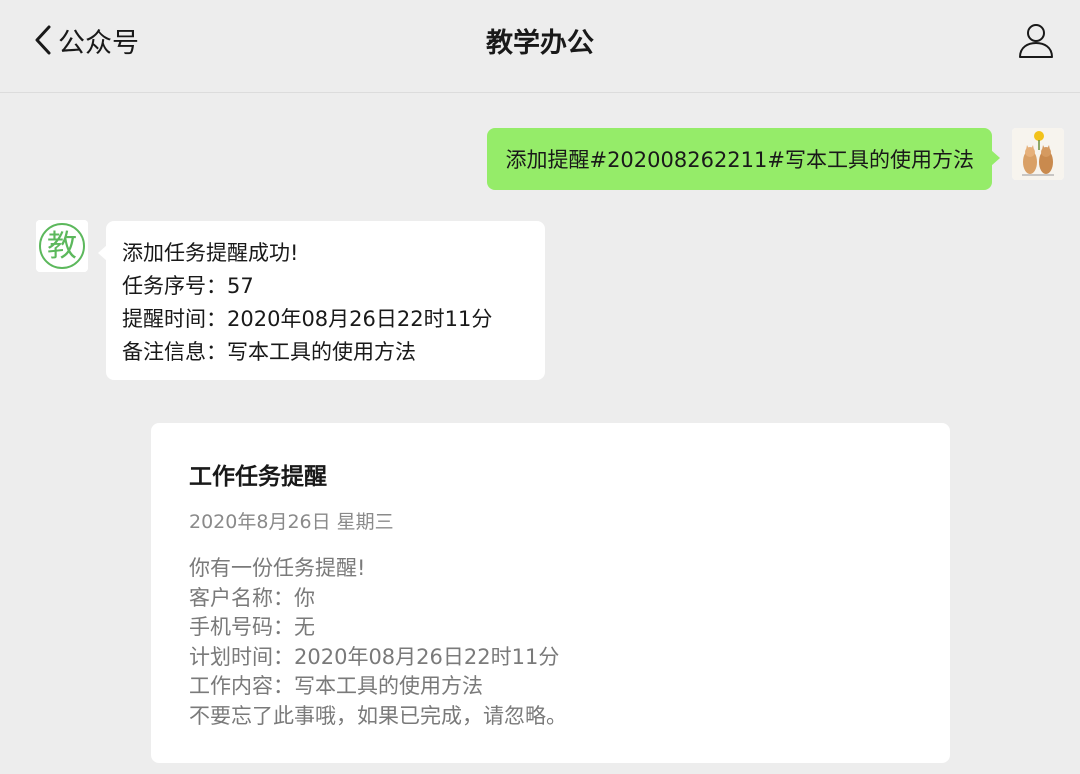 This screenshot has width=1080, height=774. I want to click on bot-avatar-glyph: 教, so click(62, 246).